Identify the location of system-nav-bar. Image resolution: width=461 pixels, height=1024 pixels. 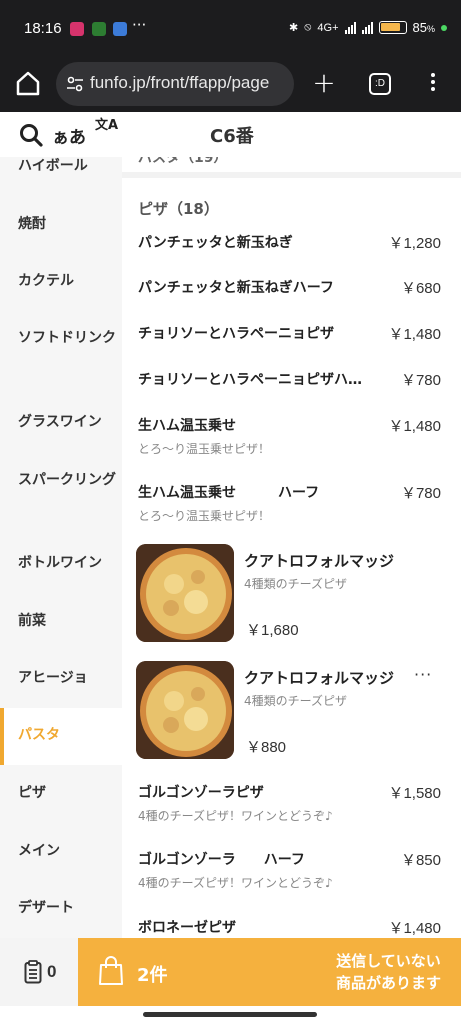
(230, 1015).